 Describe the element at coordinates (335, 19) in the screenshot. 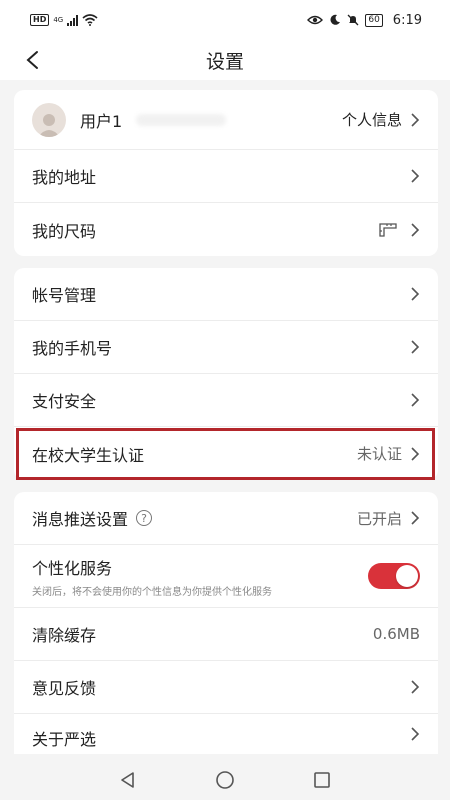

I see `moon-icon` at that location.